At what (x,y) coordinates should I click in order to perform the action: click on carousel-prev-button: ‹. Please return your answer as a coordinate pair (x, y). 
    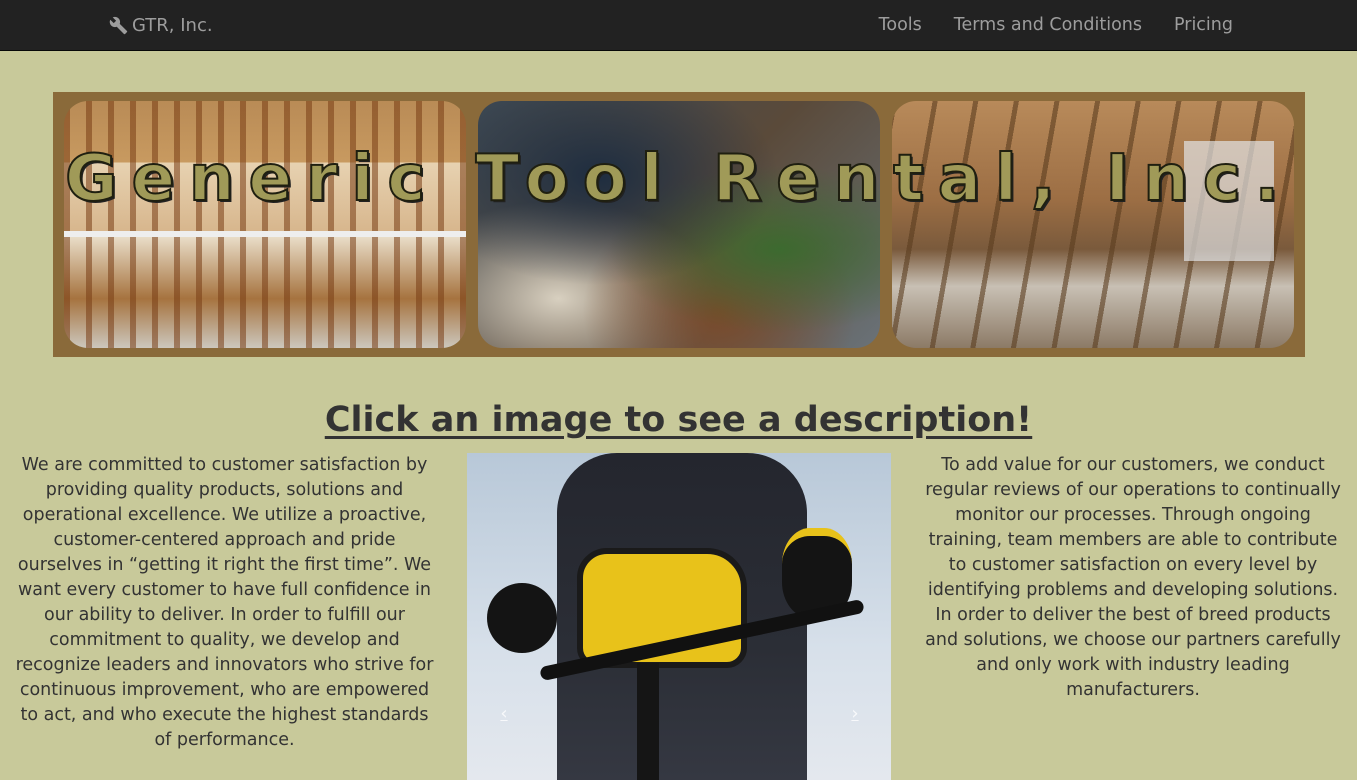
    Looking at the image, I should click on (504, 713).